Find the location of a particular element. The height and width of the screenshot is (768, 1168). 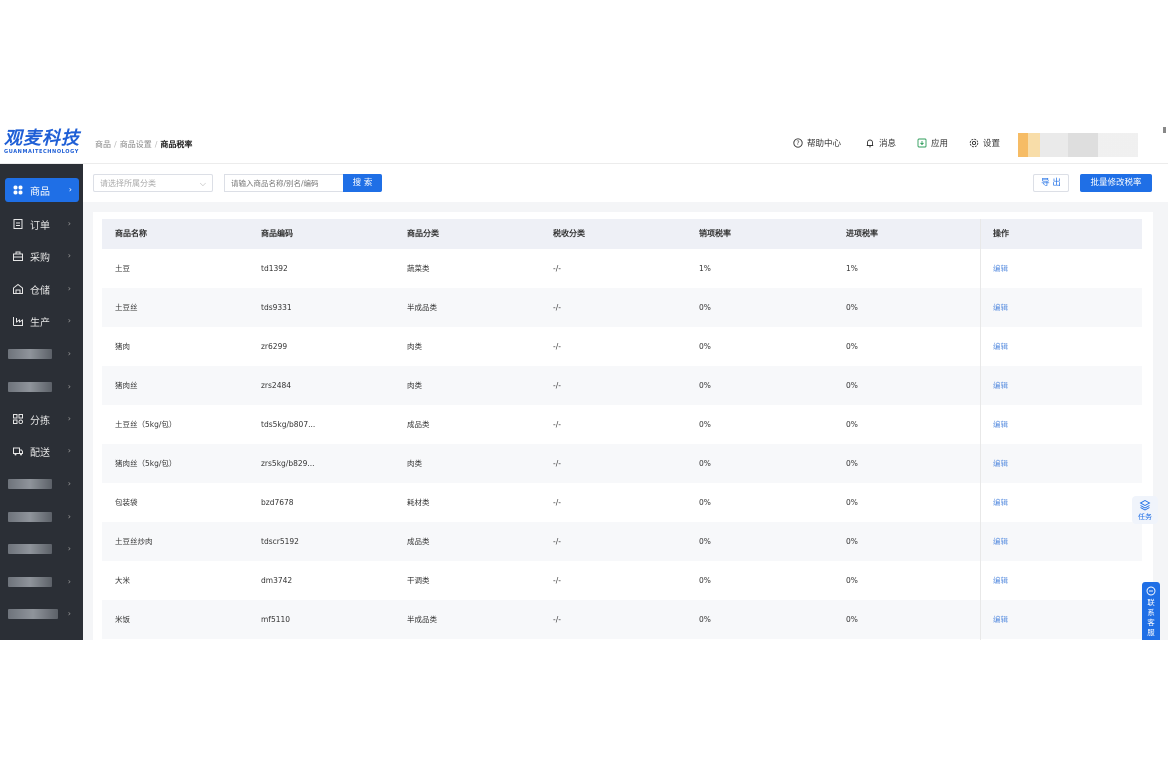

cell-name: 包装袋 is located at coordinates (126, 502).